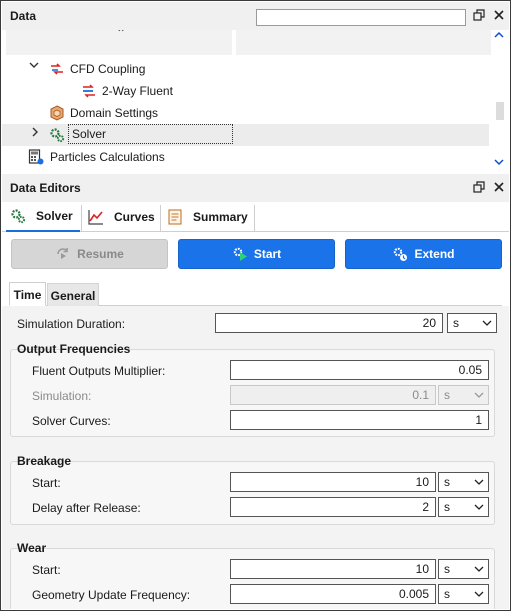 The image size is (511, 611). Describe the element at coordinates (361, 17) in the screenshot. I see `data-search-input` at that location.